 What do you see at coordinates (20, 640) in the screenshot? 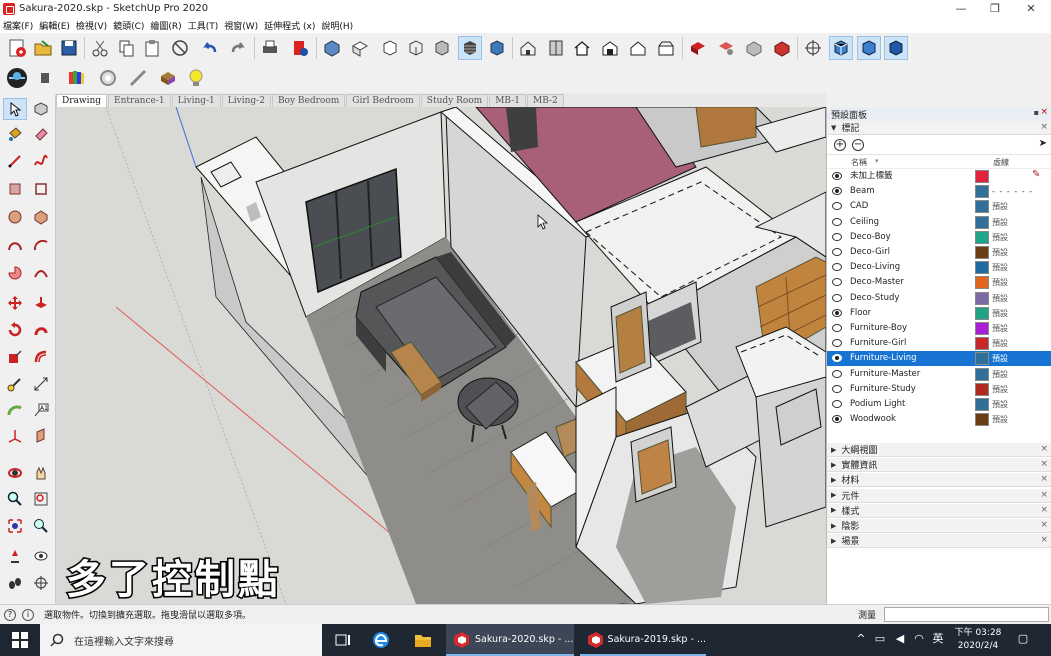
I see `windows-start-icon` at bounding box center [20, 640].